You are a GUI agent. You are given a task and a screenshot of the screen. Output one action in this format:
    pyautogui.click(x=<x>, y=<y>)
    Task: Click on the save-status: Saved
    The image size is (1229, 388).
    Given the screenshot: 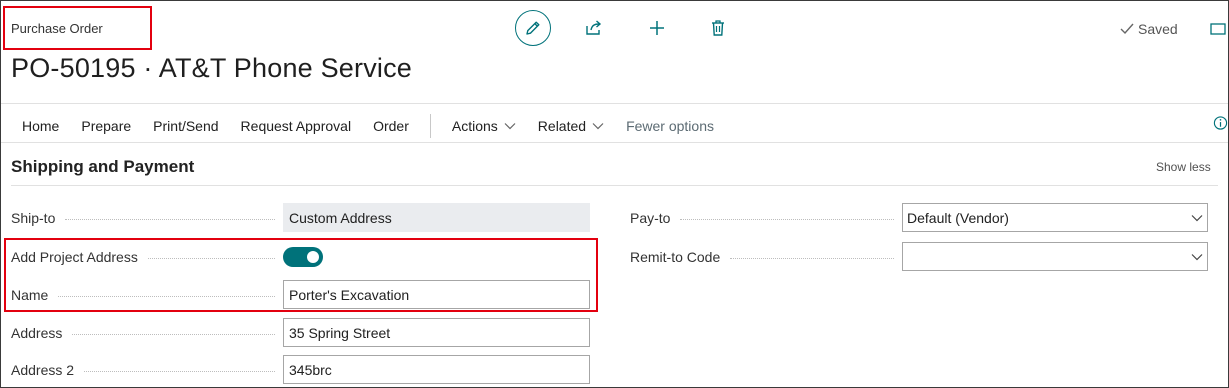 What is the action you would take?
    pyautogui.click(x=1149, y=29)
    